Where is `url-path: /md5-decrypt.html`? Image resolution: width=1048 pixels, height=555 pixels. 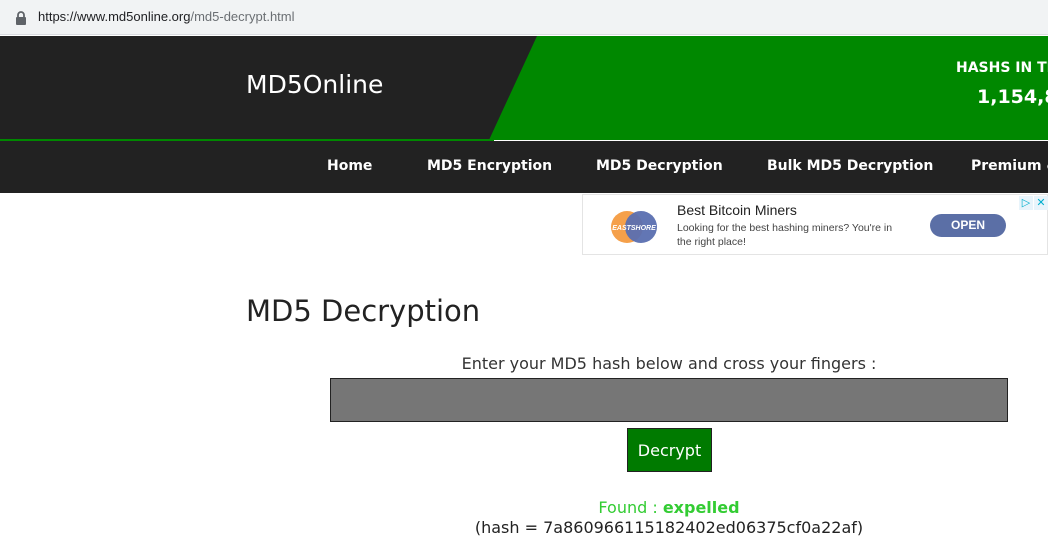 url-path: /md5-decrypt.html is located at coordinates (242, 16).